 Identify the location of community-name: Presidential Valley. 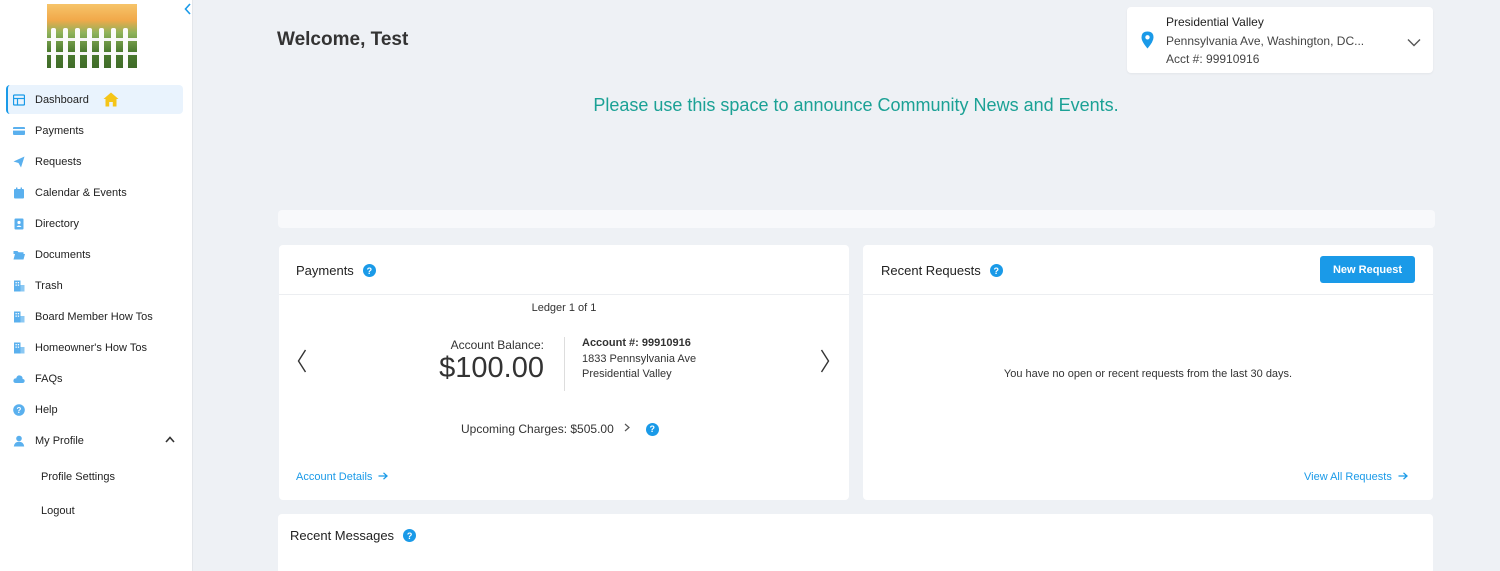
(1215, 22).